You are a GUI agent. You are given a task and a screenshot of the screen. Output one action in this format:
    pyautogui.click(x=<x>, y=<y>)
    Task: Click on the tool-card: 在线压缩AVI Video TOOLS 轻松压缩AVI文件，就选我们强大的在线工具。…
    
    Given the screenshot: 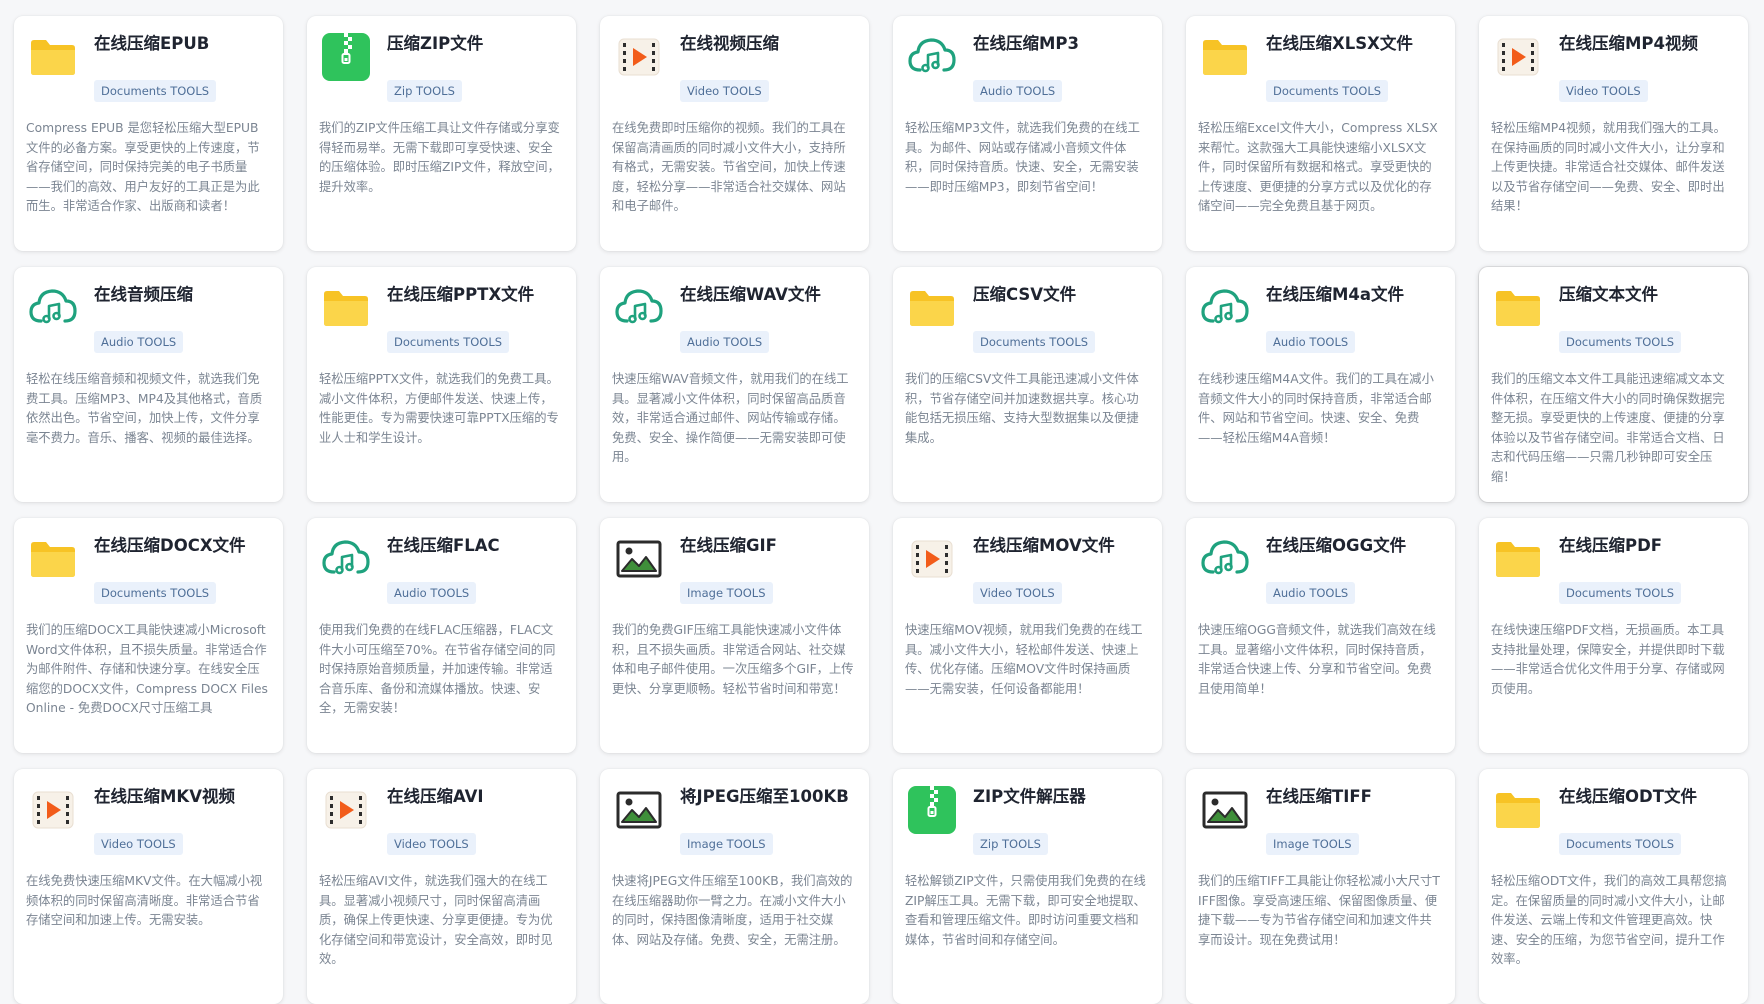 What is the action you would take?
    pyautogui.click(x=441, y=886)
    